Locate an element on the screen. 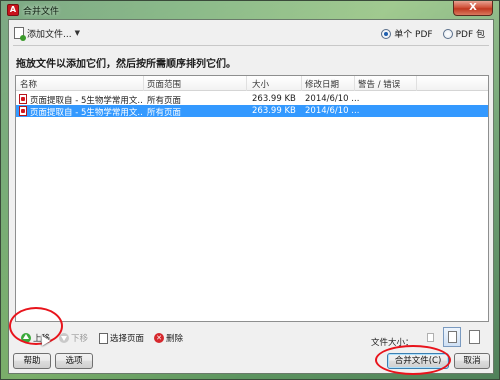 This screenshot has height=380, width=500. delete-button: ✕ 删除 is located at coordinates (168, 338).